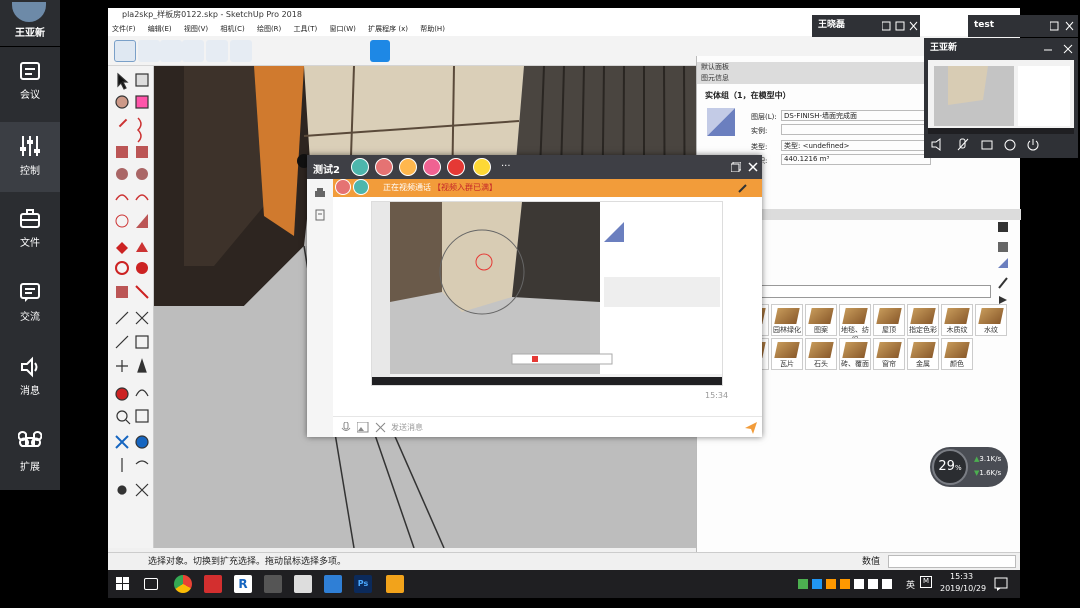 The height and width of the screenshot is (608, 1080). I want to click on material-swatch: 石头, so click(821, 354).